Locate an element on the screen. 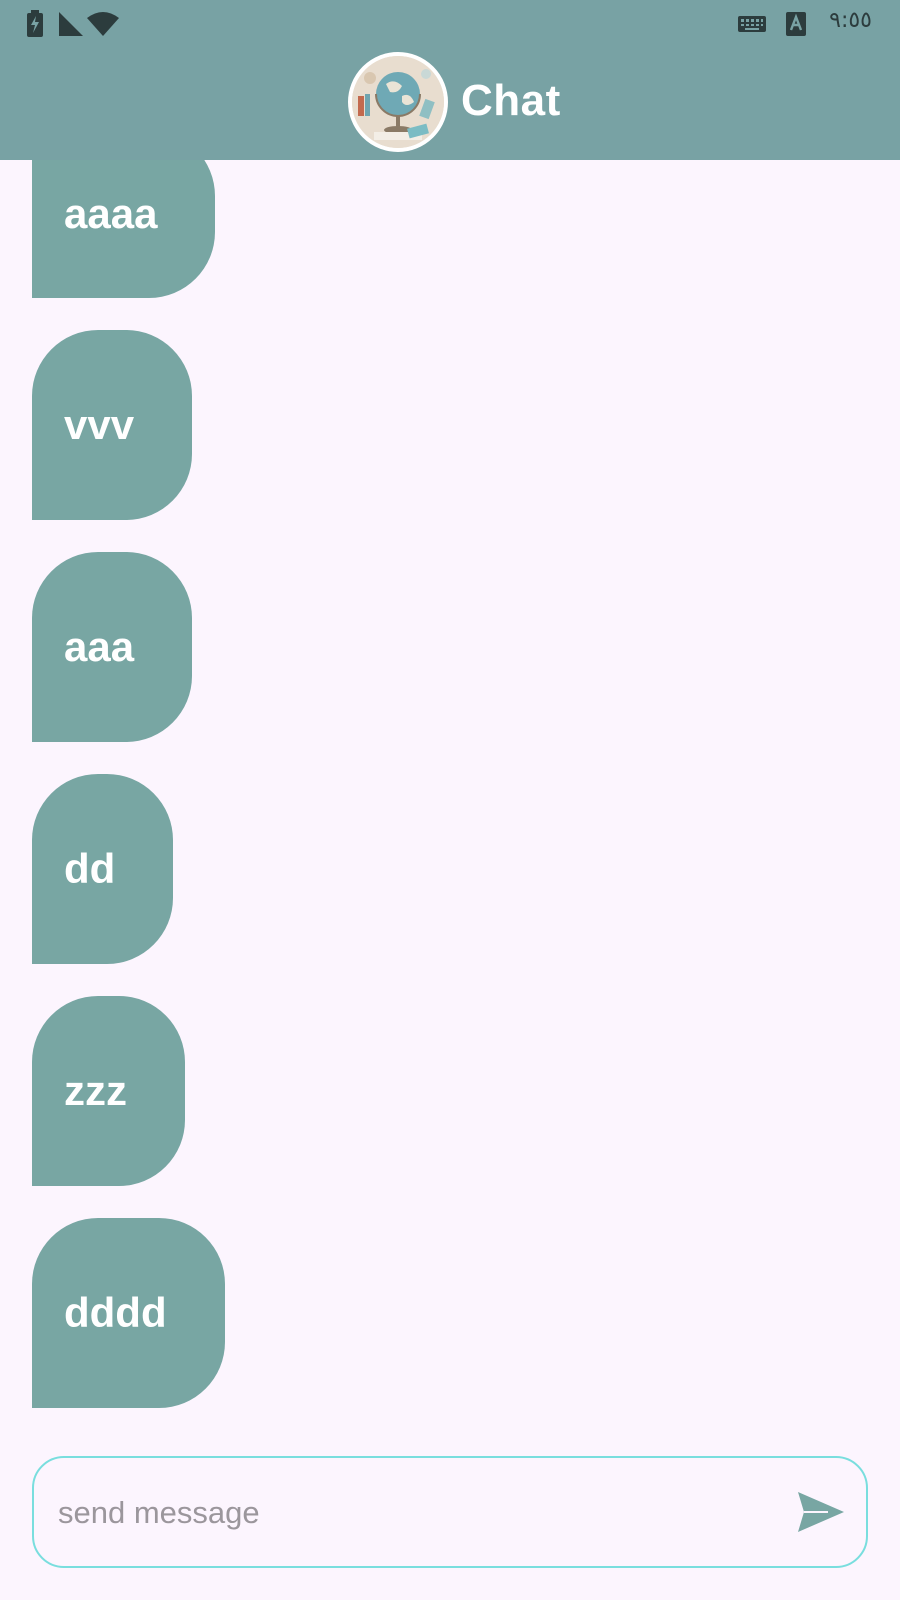 Image resolution: width=900 pixels, height=1600 pixels. message-bubble: zzz is located at coordinates (108, 1091).